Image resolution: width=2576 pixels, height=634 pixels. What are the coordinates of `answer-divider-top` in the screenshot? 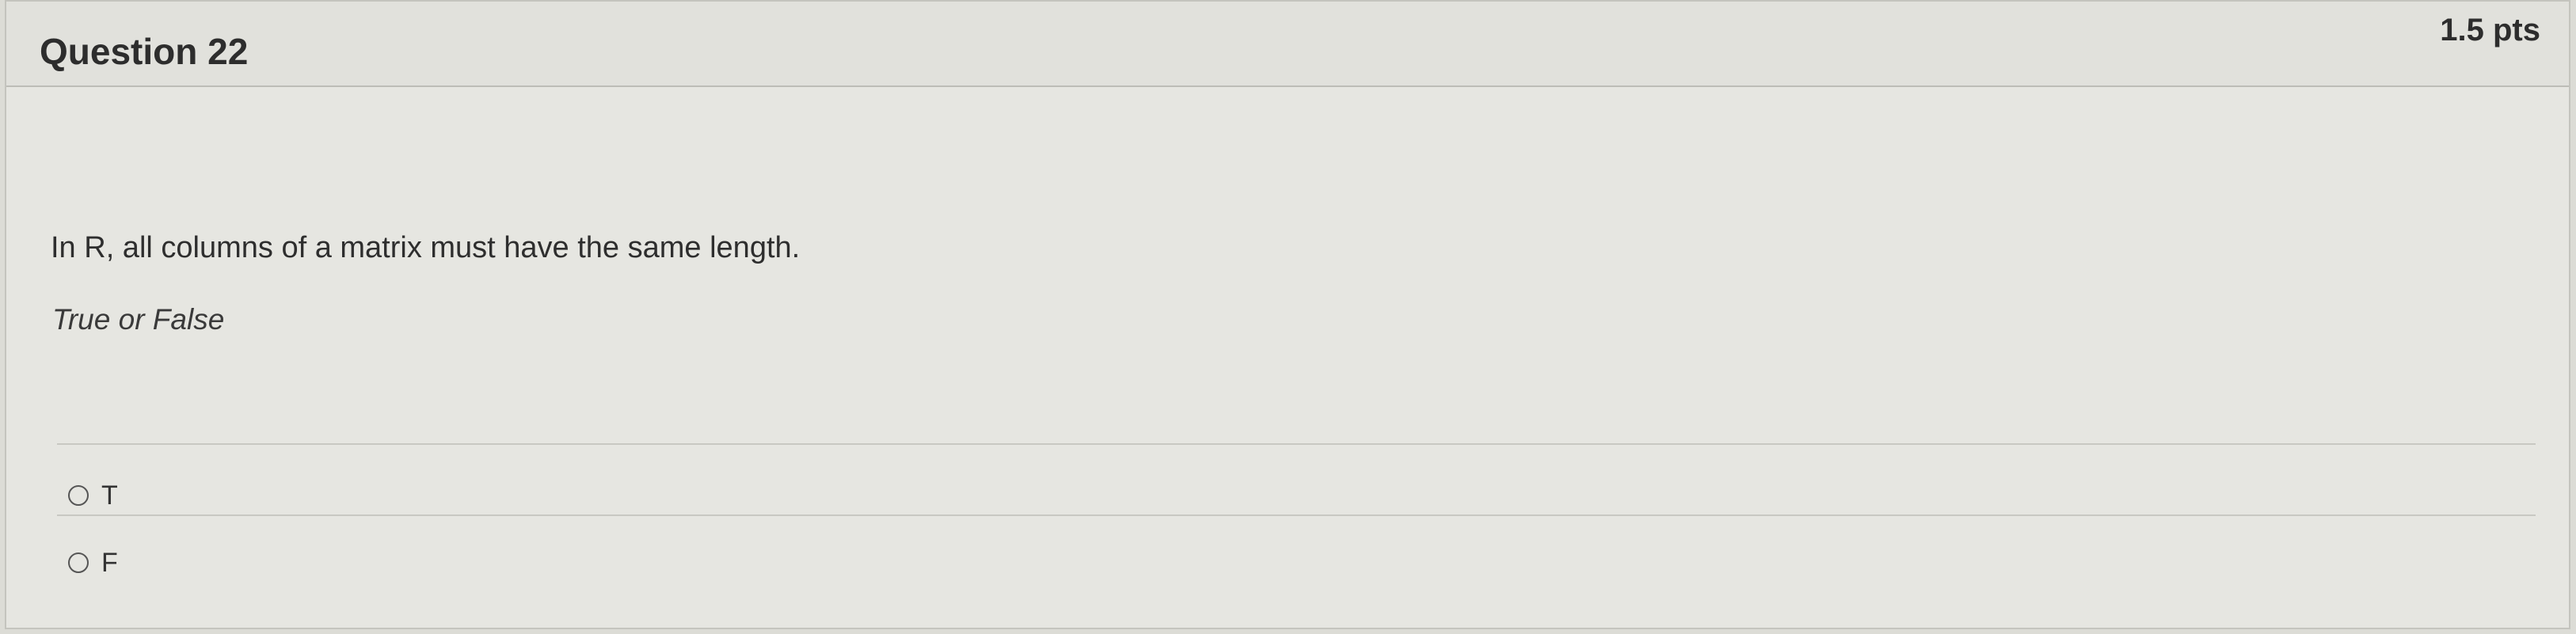 It's located at (1296, 444).